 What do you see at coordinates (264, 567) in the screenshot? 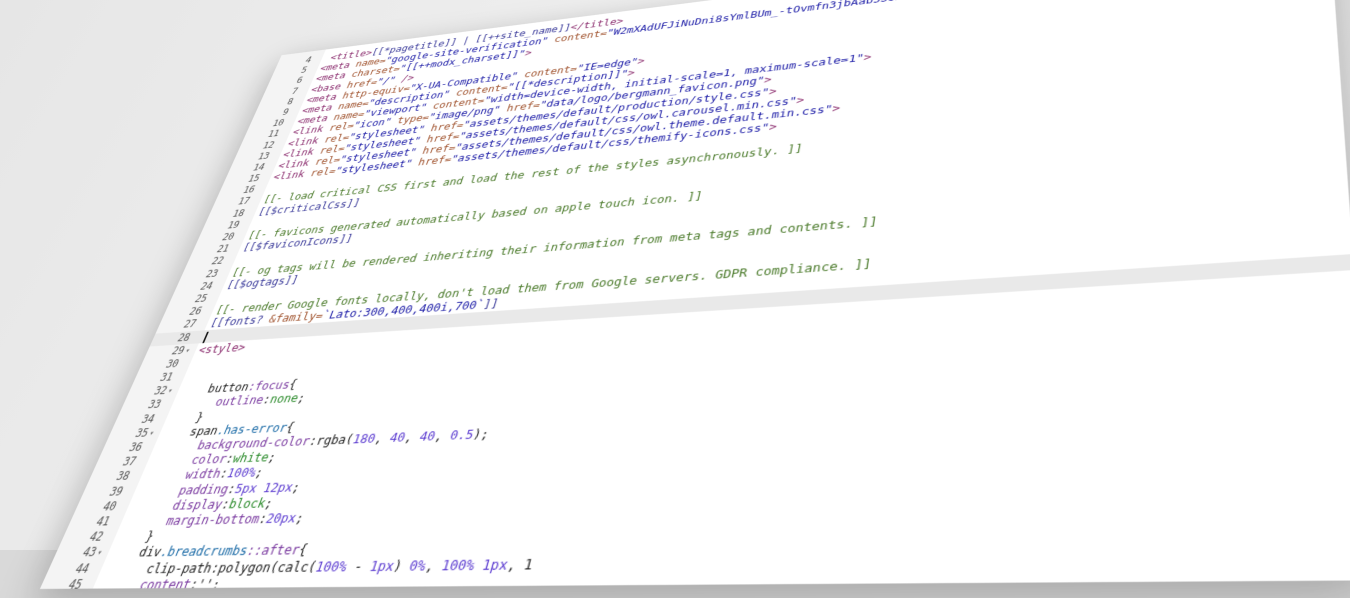
I see `code-token: :polygon(calc(` at bounding box center [264, 567].